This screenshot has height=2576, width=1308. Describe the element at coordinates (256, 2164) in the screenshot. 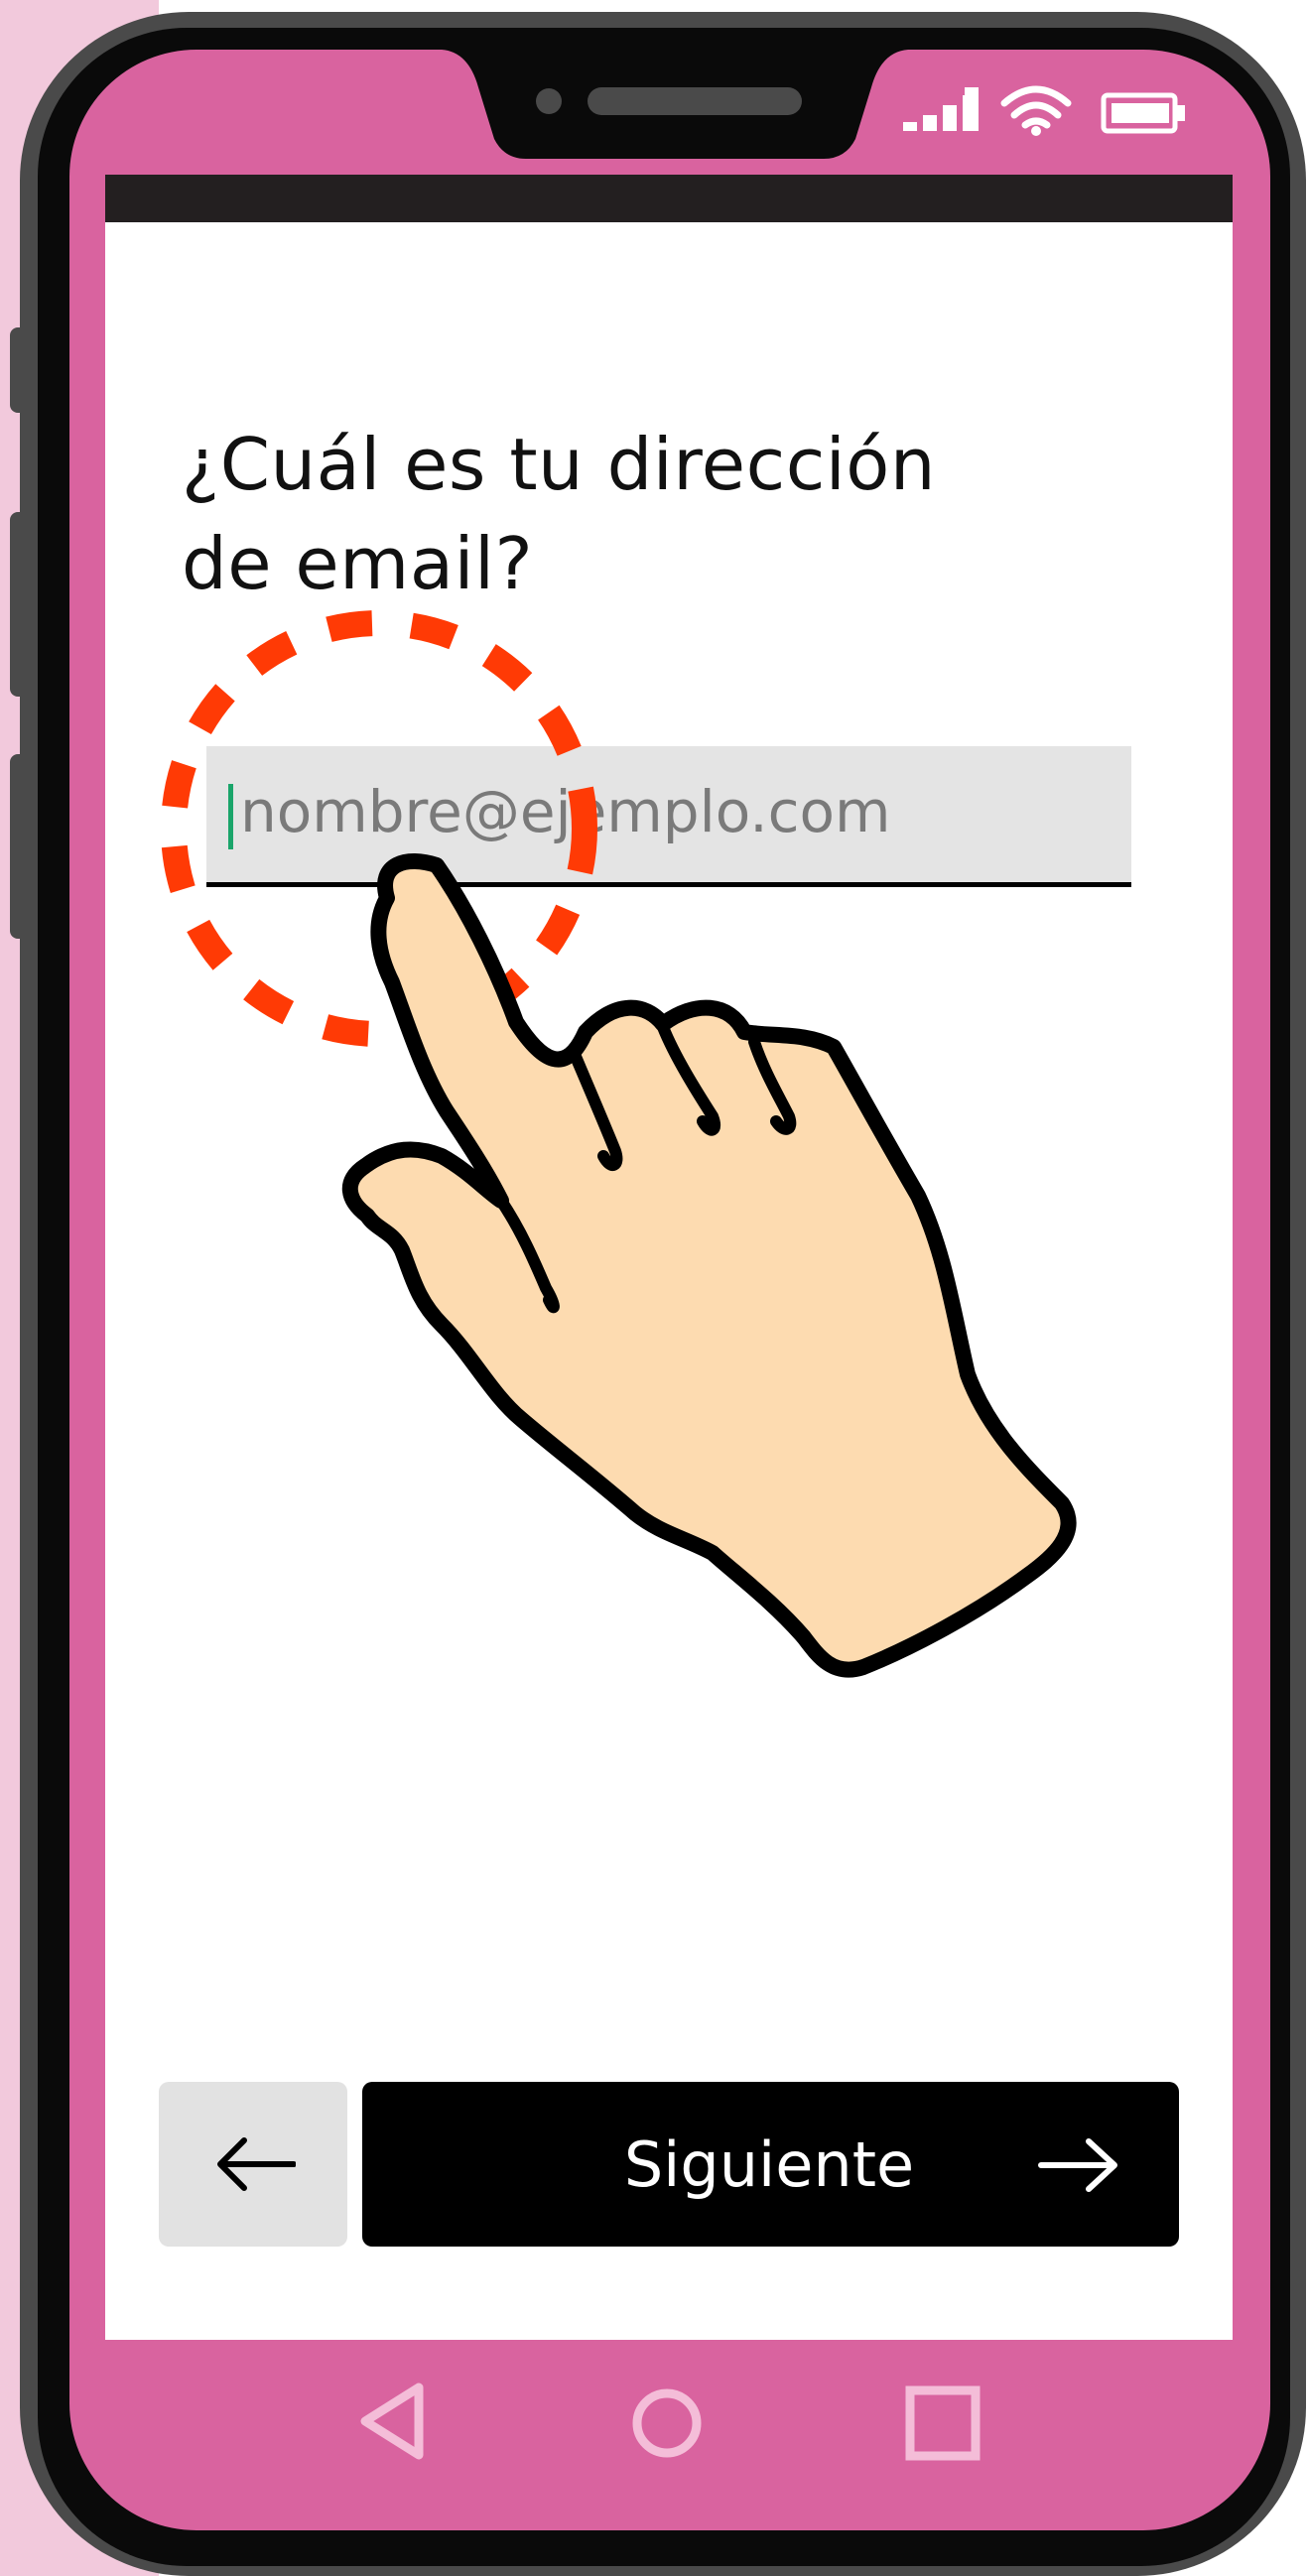

I see `arrow-left-icon` at that location.